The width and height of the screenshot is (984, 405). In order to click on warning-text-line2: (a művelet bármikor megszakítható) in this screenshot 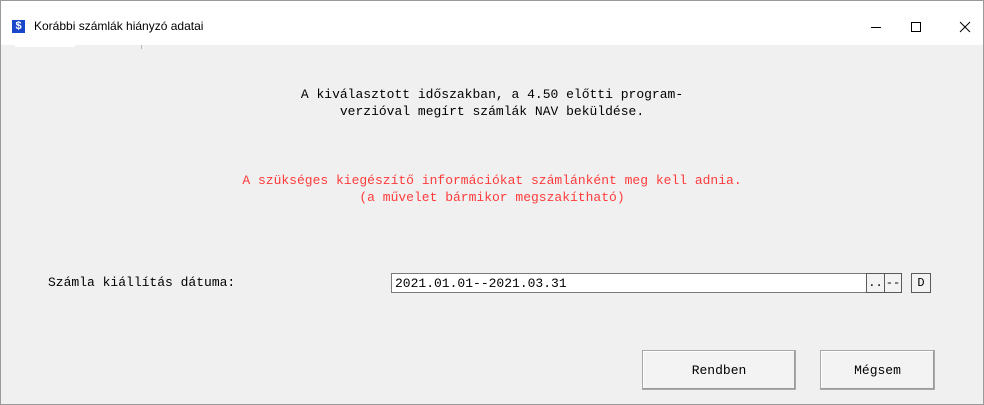, I will do `click(492, 197)`.